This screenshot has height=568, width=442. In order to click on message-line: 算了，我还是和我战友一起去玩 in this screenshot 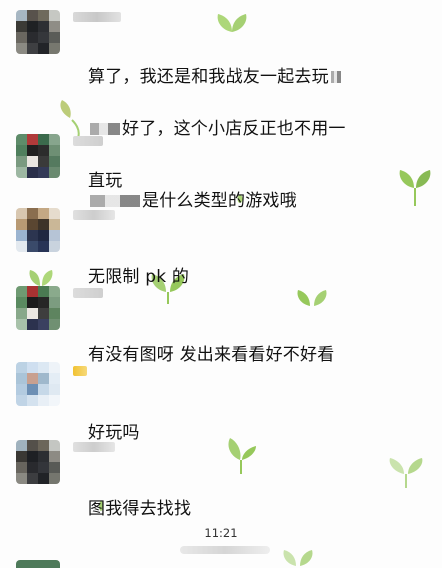, I will do `click(208, 77)`.